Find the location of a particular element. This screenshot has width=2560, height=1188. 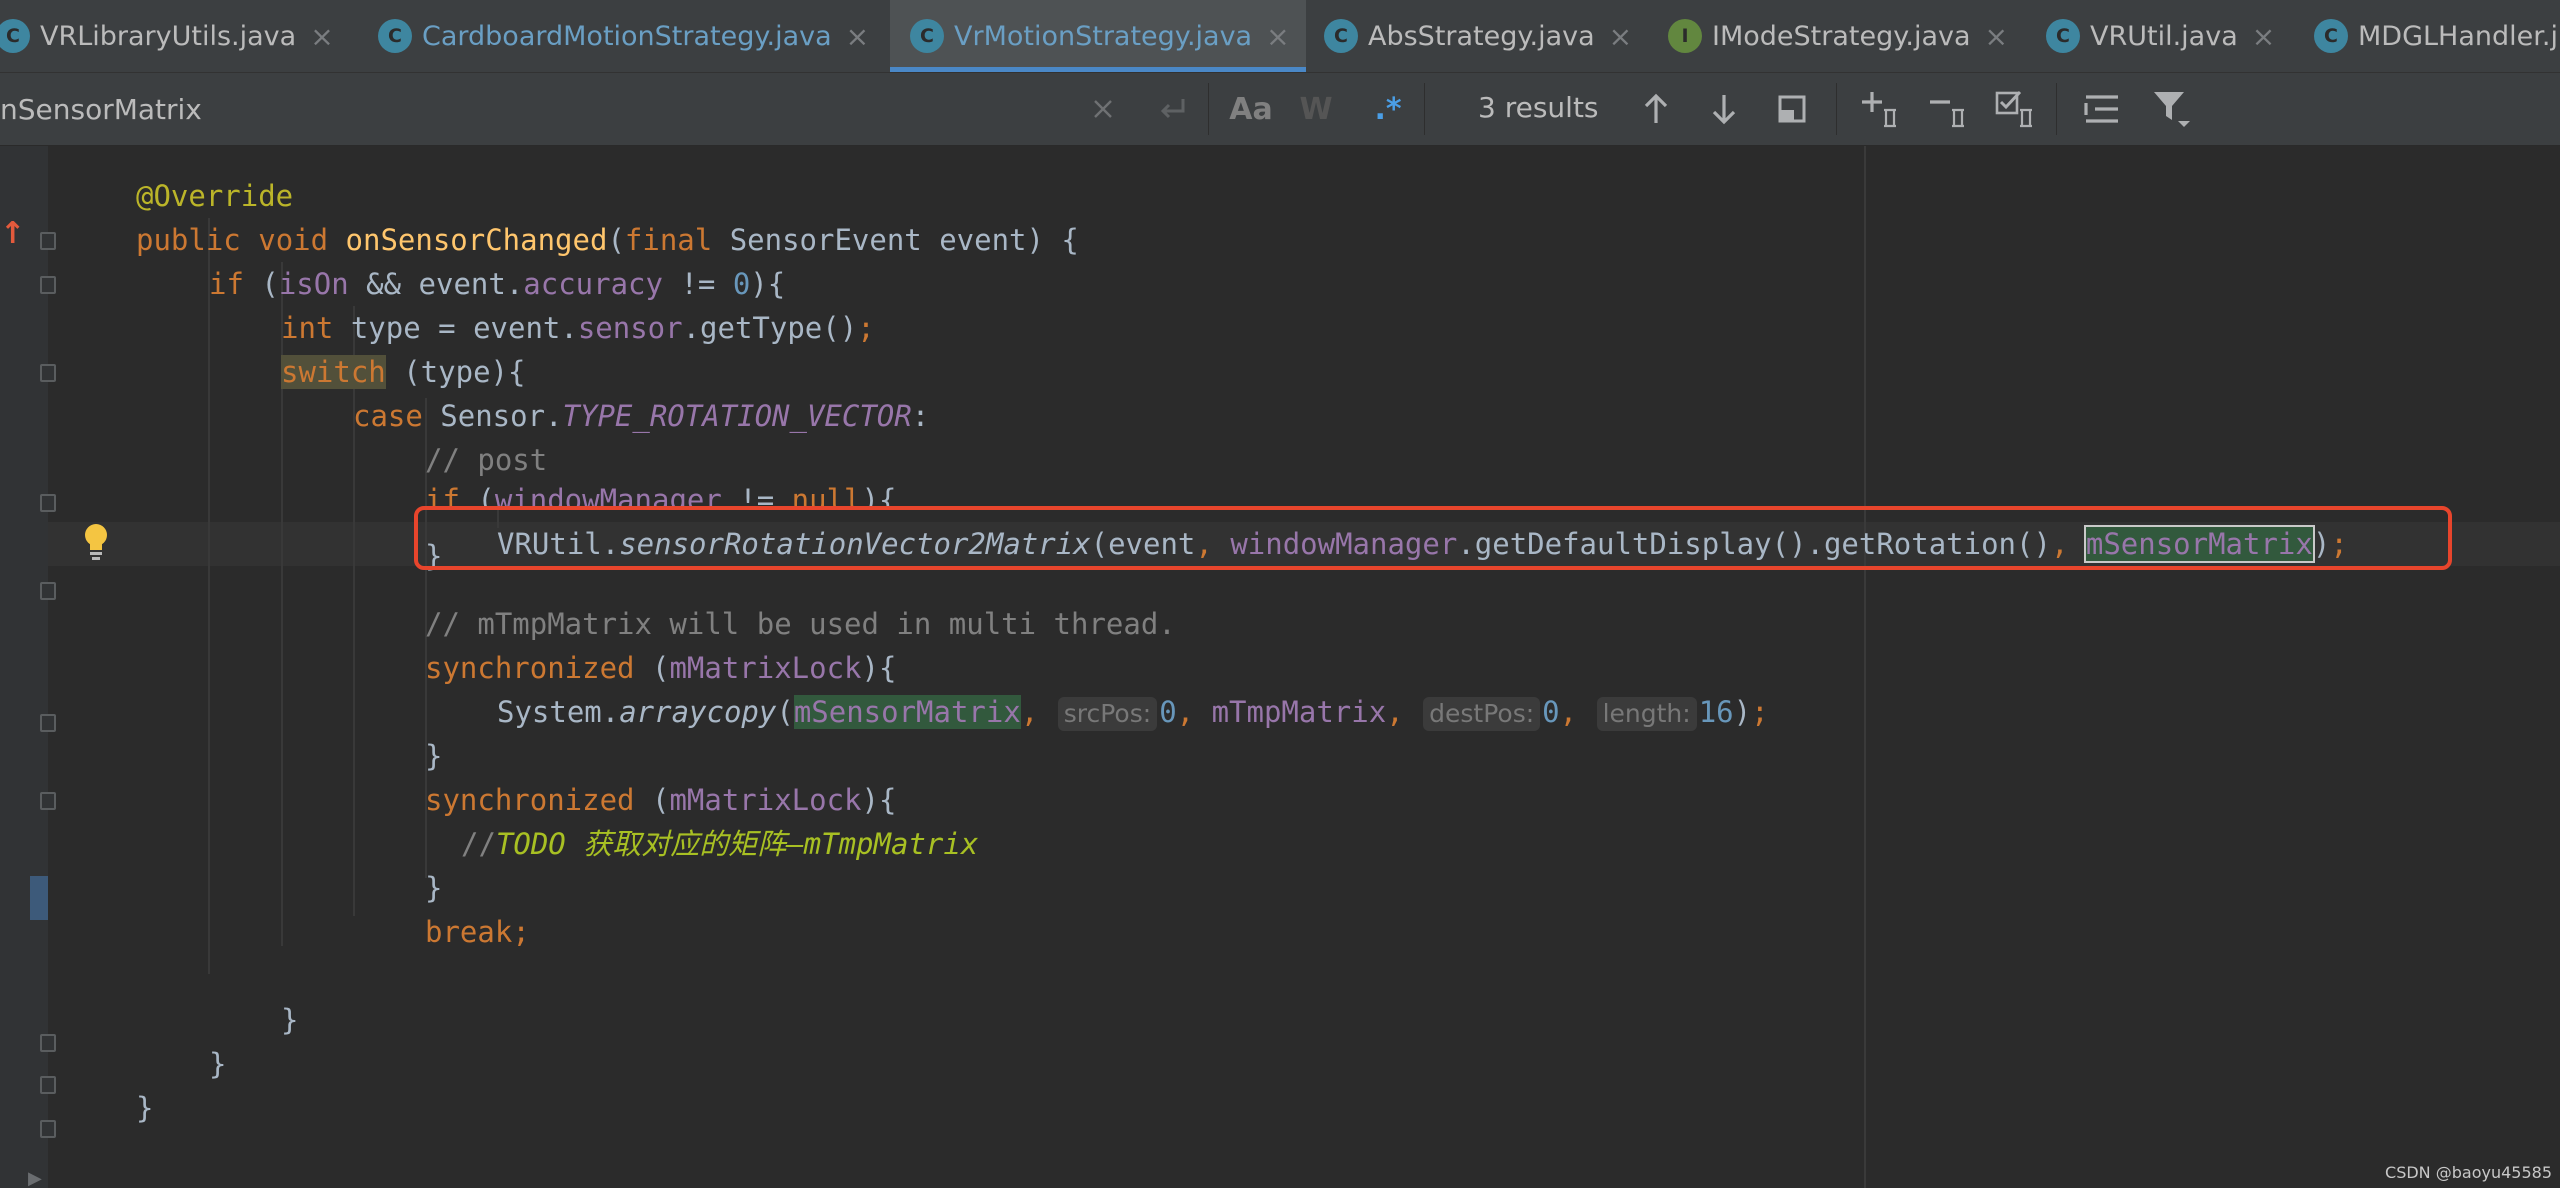

overriding-method-icon: ↑ is located at coordinates (12, 233).